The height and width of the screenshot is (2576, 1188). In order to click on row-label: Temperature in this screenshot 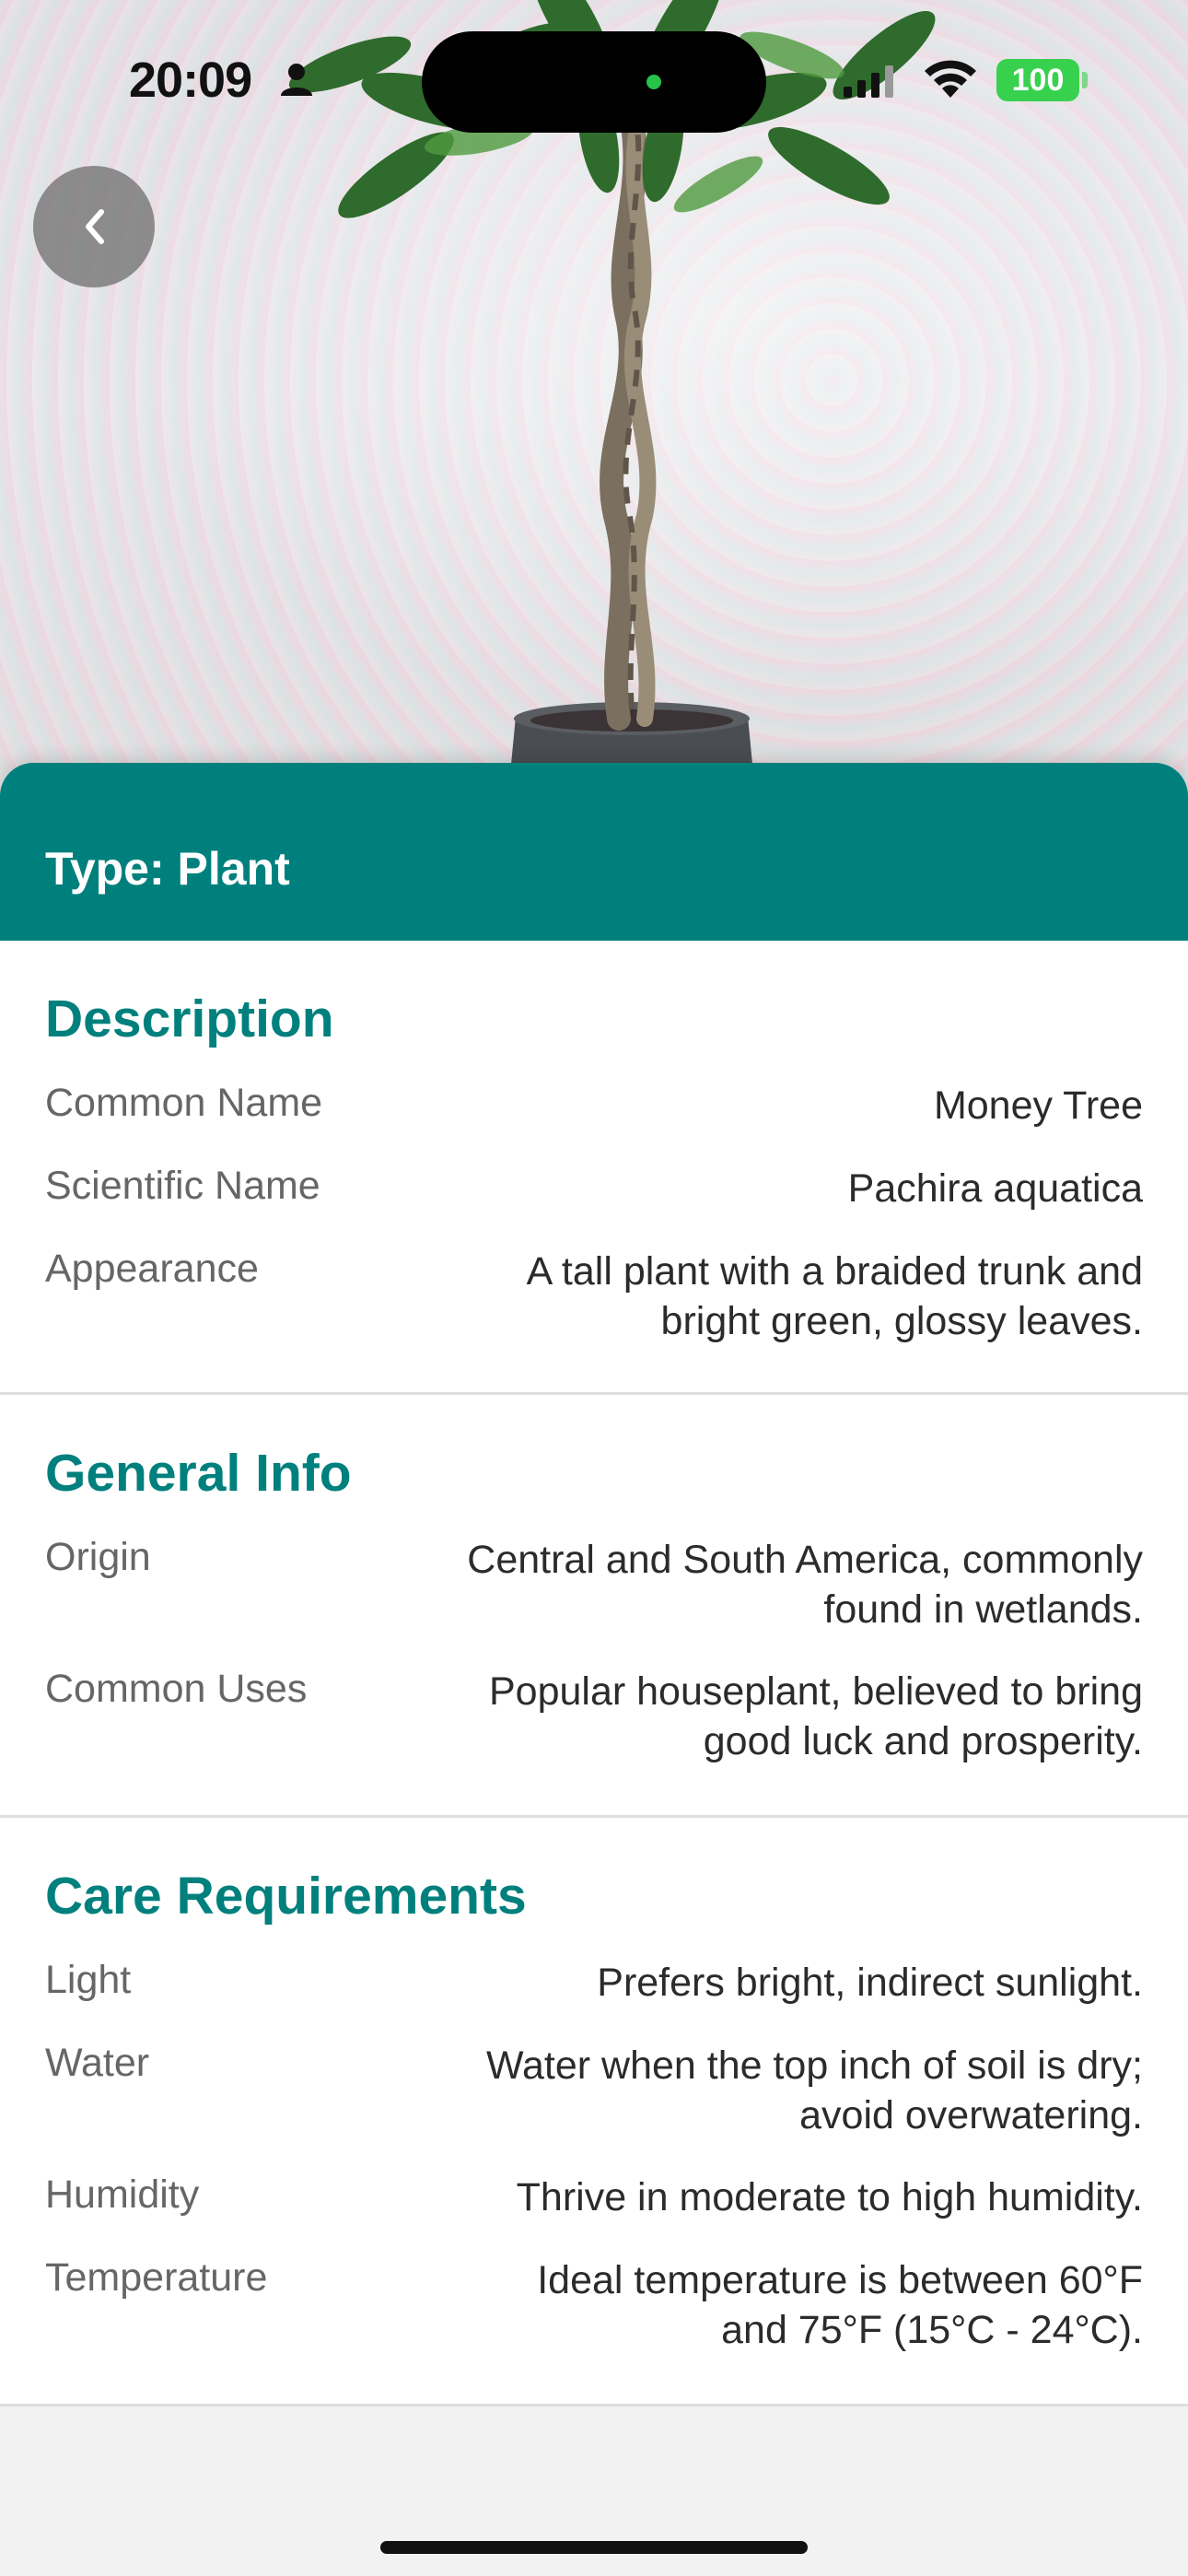, I will do `click(156, 2277)`.